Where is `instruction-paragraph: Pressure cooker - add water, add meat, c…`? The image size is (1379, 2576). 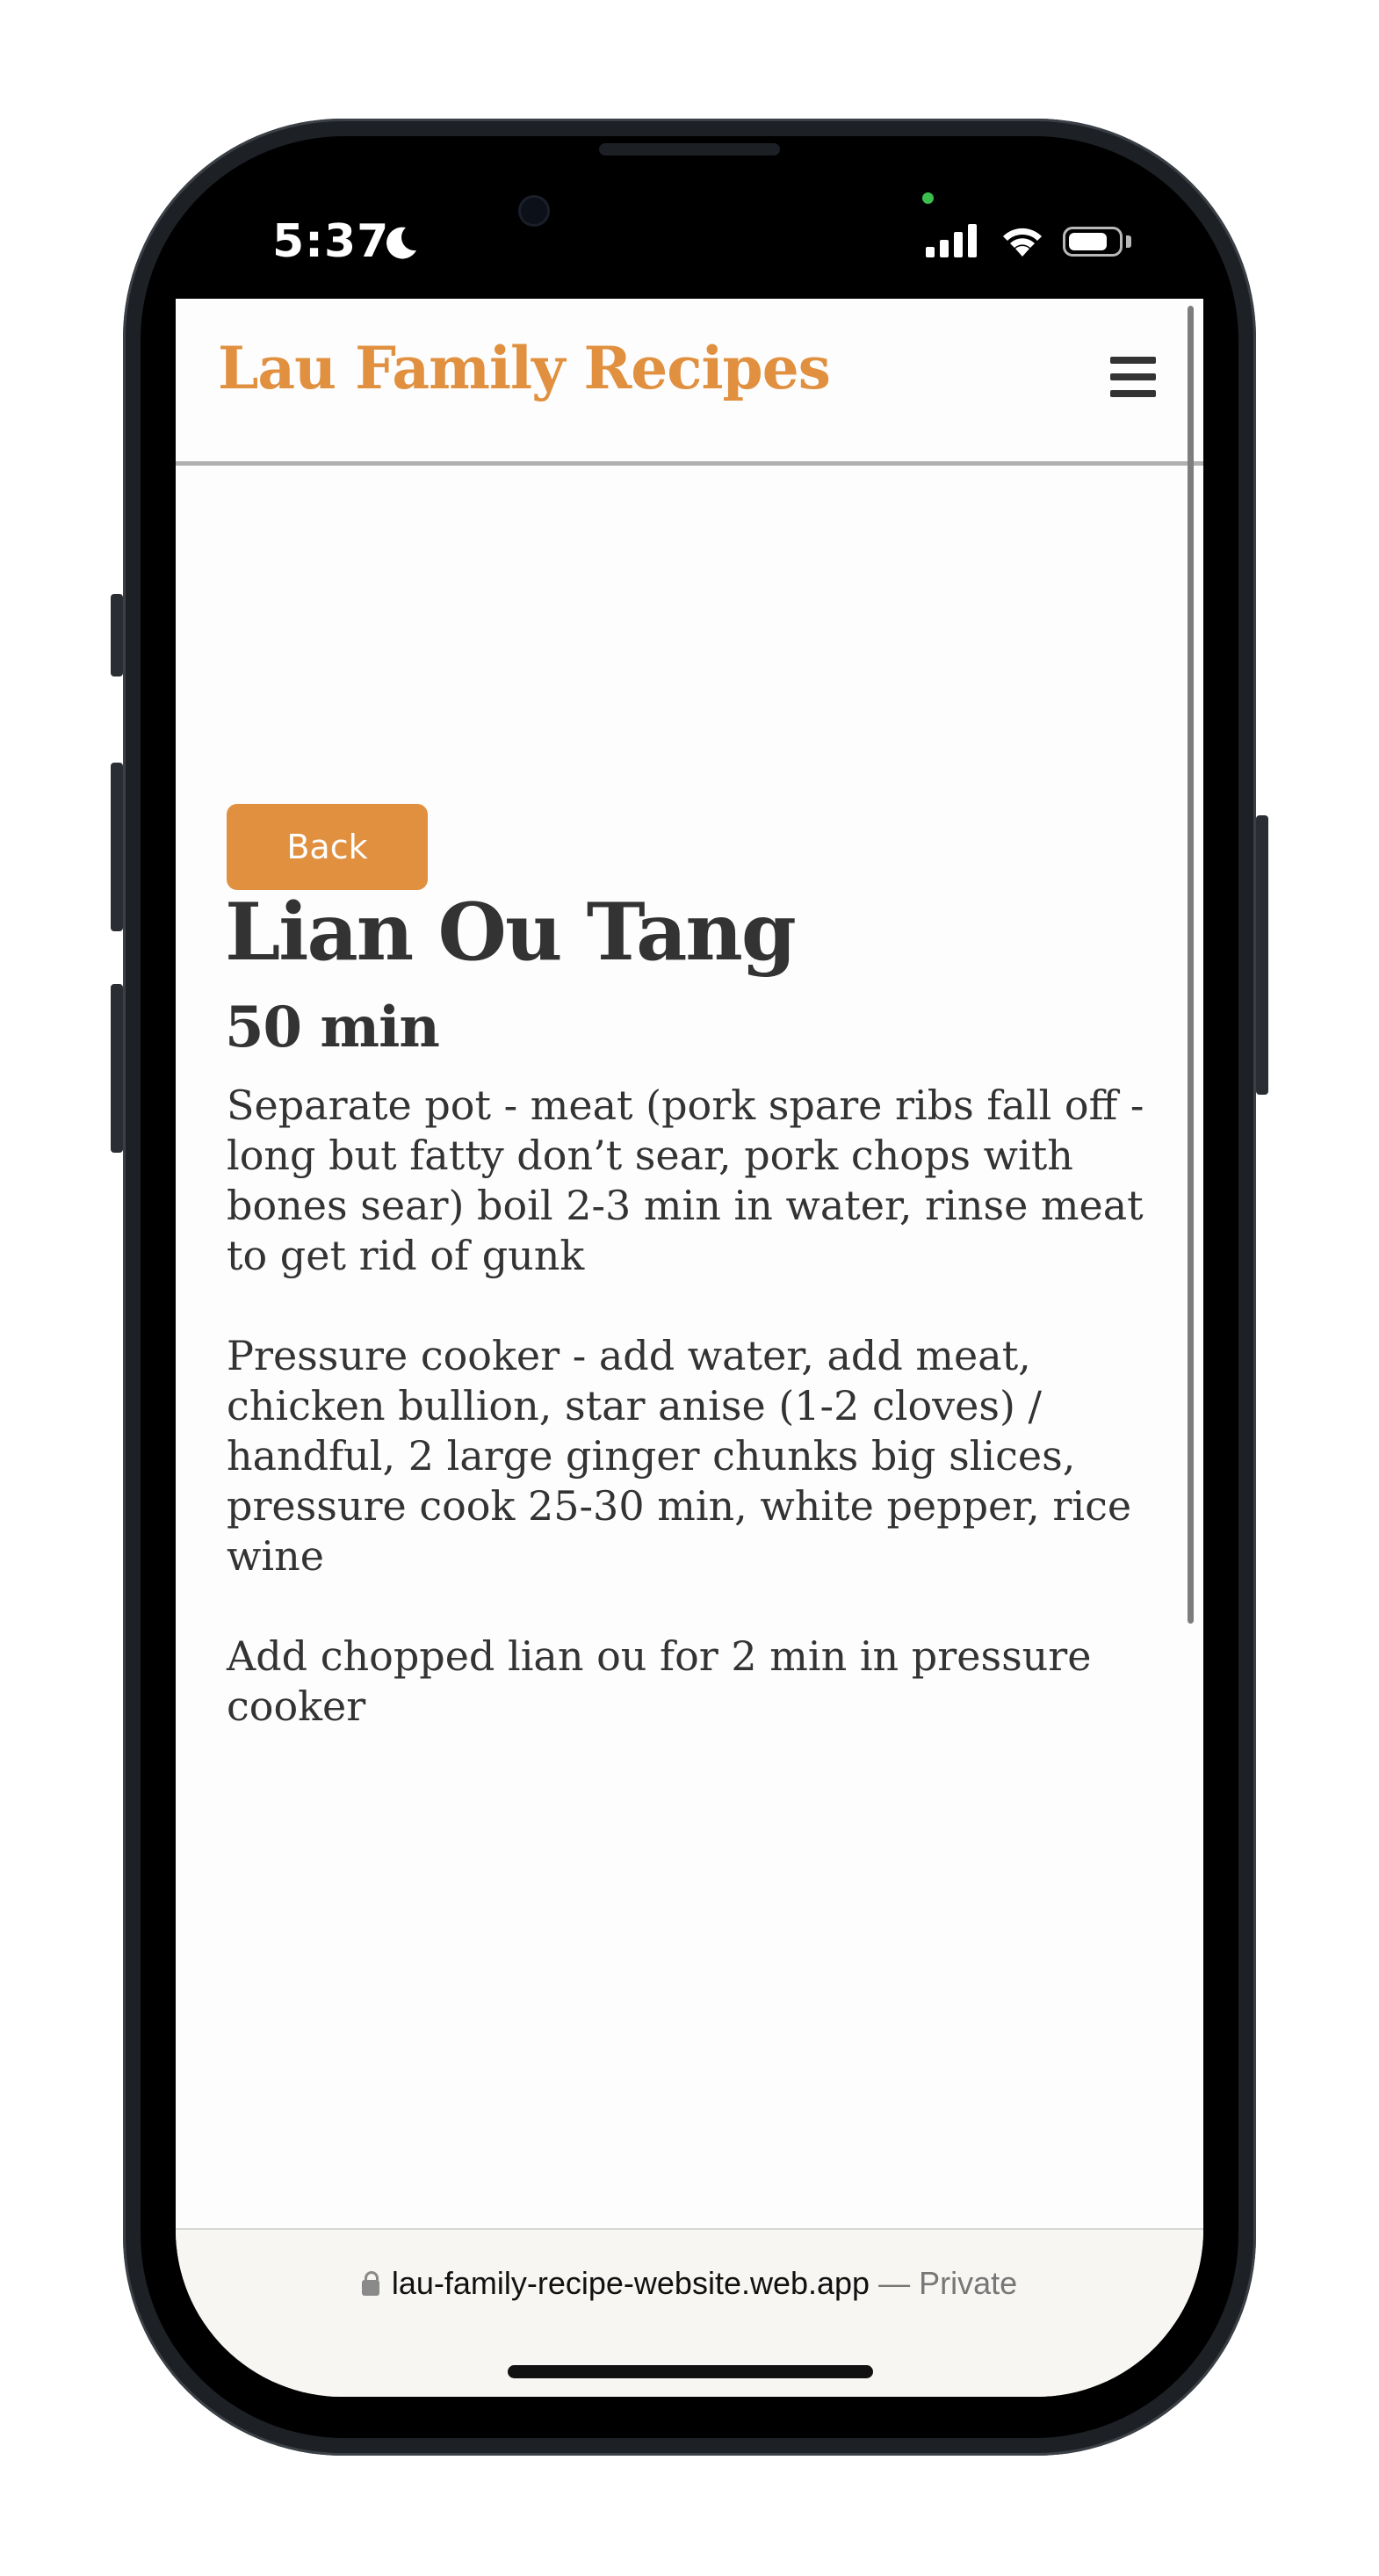 instruction-paragraph: Pressure cooker - add water, add meat, c… is located at coordinates (679, 1456).